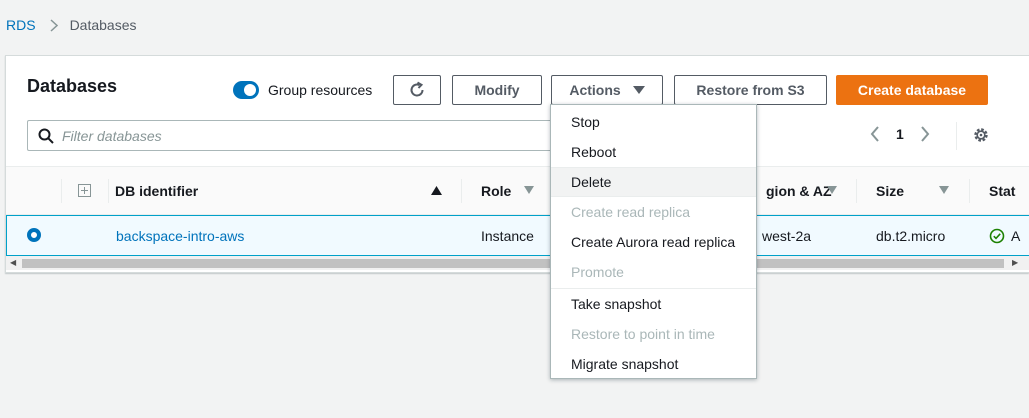 The width and height of the screenshot is (1029, 418). I want to click on column-header-label: Role, so click(496, 191).